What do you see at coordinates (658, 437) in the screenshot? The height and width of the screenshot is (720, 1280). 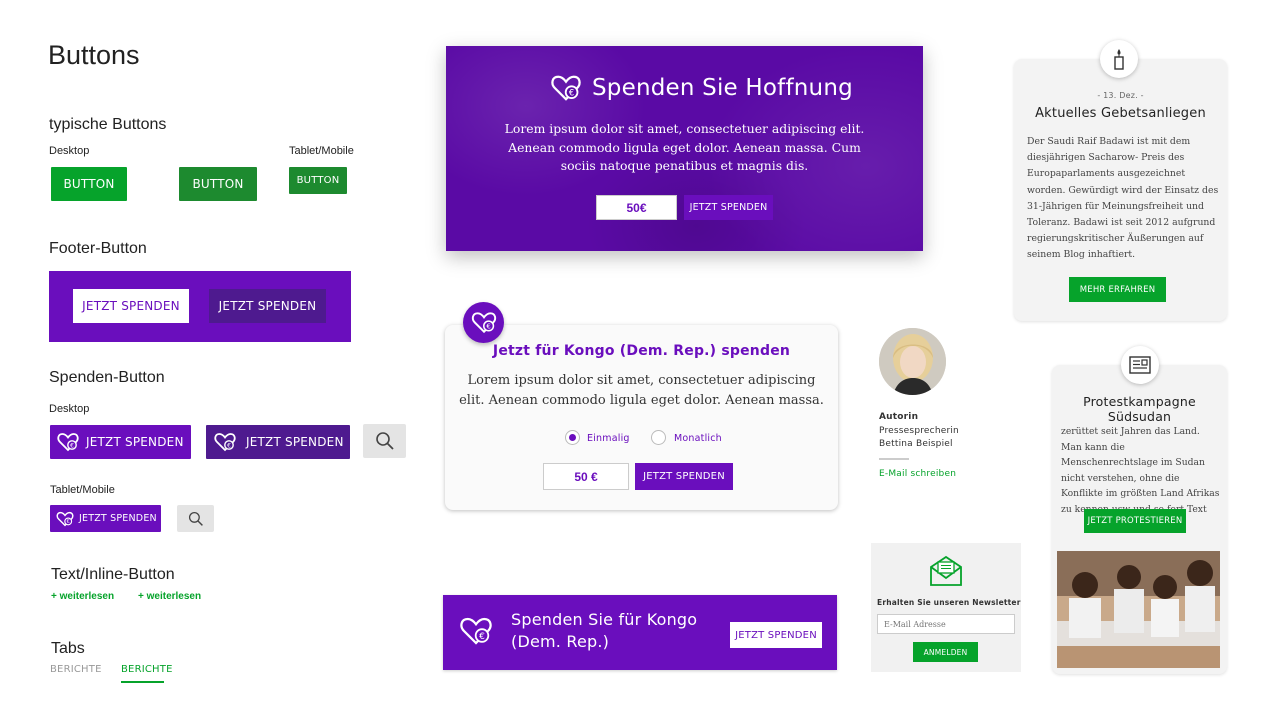 I see `radio-monthly` at bounding box center [658, 437].